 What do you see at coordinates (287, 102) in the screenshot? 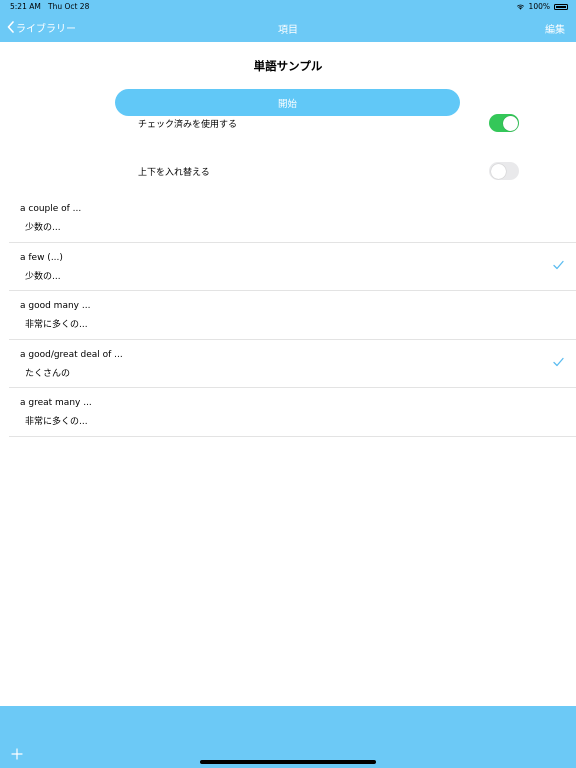
I see `start-button: 開始` at bounding box center [287, 102].